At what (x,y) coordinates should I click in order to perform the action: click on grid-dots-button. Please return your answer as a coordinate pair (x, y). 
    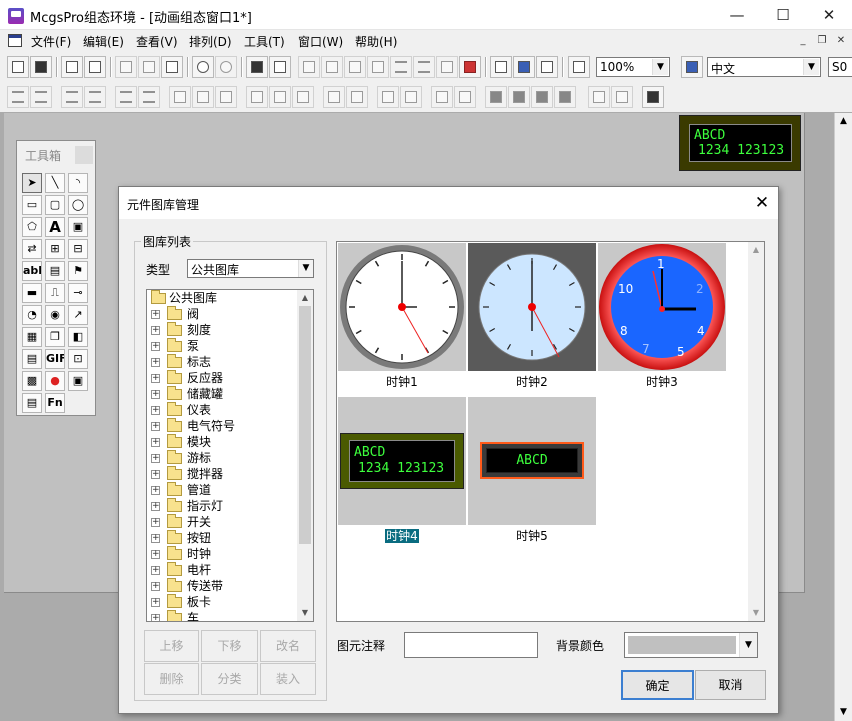
    Looking at the image, I should click on (653, 97).